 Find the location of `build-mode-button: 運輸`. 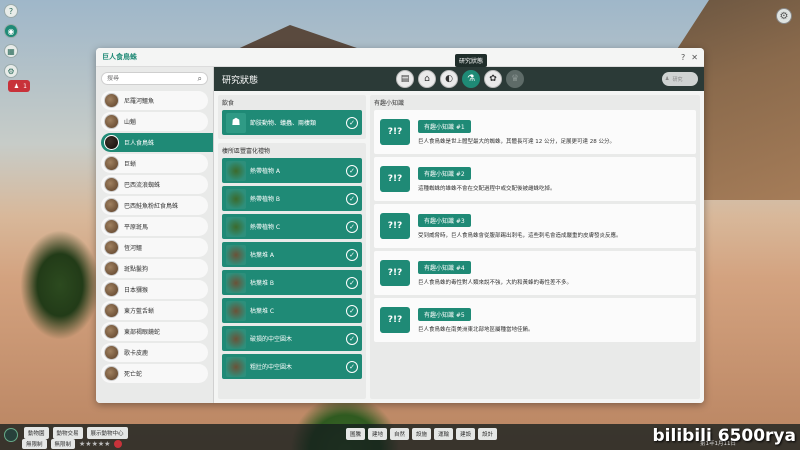

build-mode-button: 運輸 is located at coordinates (444, 434).